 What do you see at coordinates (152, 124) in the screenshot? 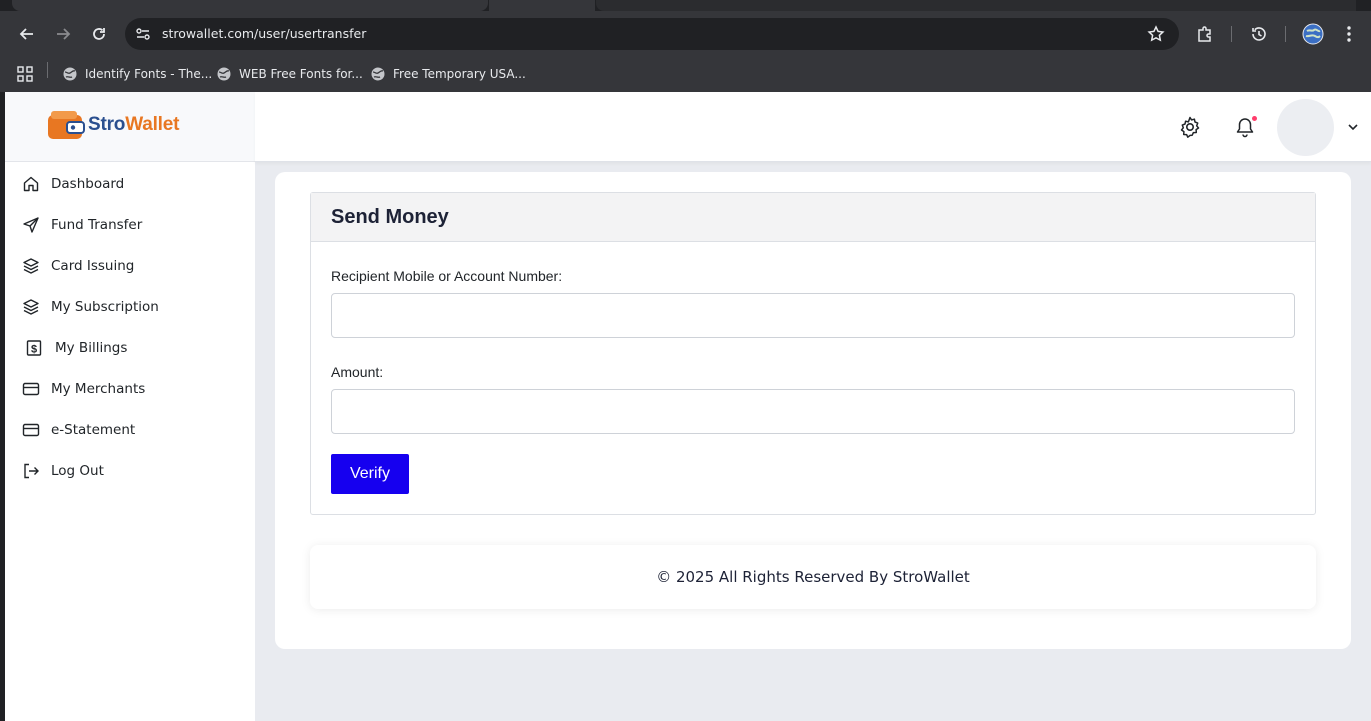
I see `brand-name-part2: Wallet` at bounding box center [152, 124].